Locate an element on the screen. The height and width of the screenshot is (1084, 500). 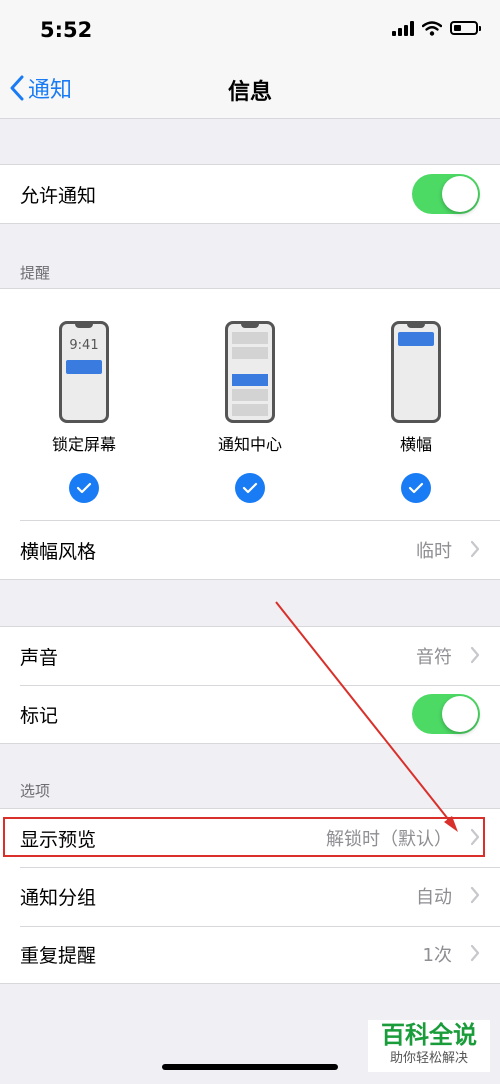
lock-screen-checkmark is located at coordinates (84, 488).